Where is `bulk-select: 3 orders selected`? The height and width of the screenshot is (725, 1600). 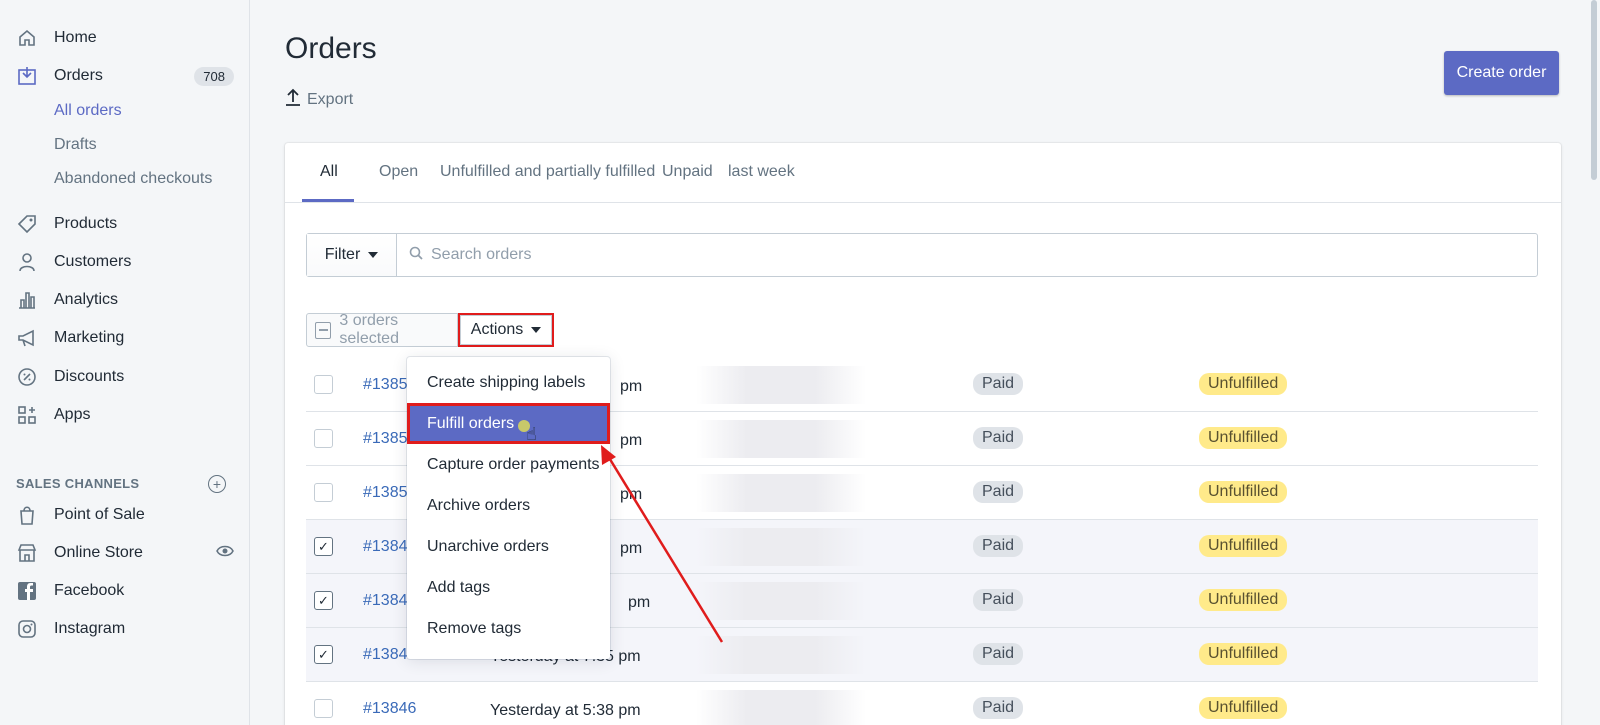 bulk-select: 3 orders selected is located at coordinates (382, 329).